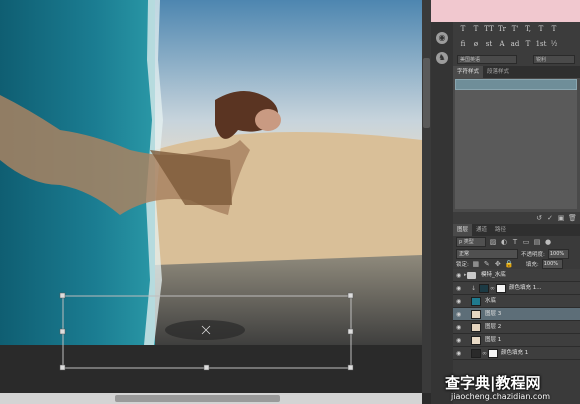  Describe the element at coordinates (487, 264) in the screenshot. I see `lock-paint-icon: ✎` at that location.